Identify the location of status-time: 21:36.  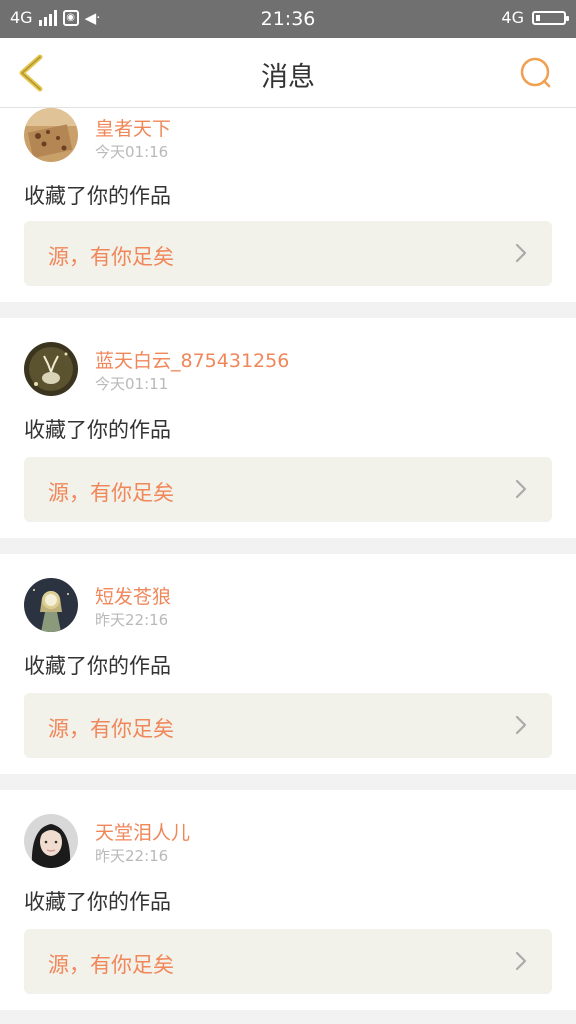
(288, 19).